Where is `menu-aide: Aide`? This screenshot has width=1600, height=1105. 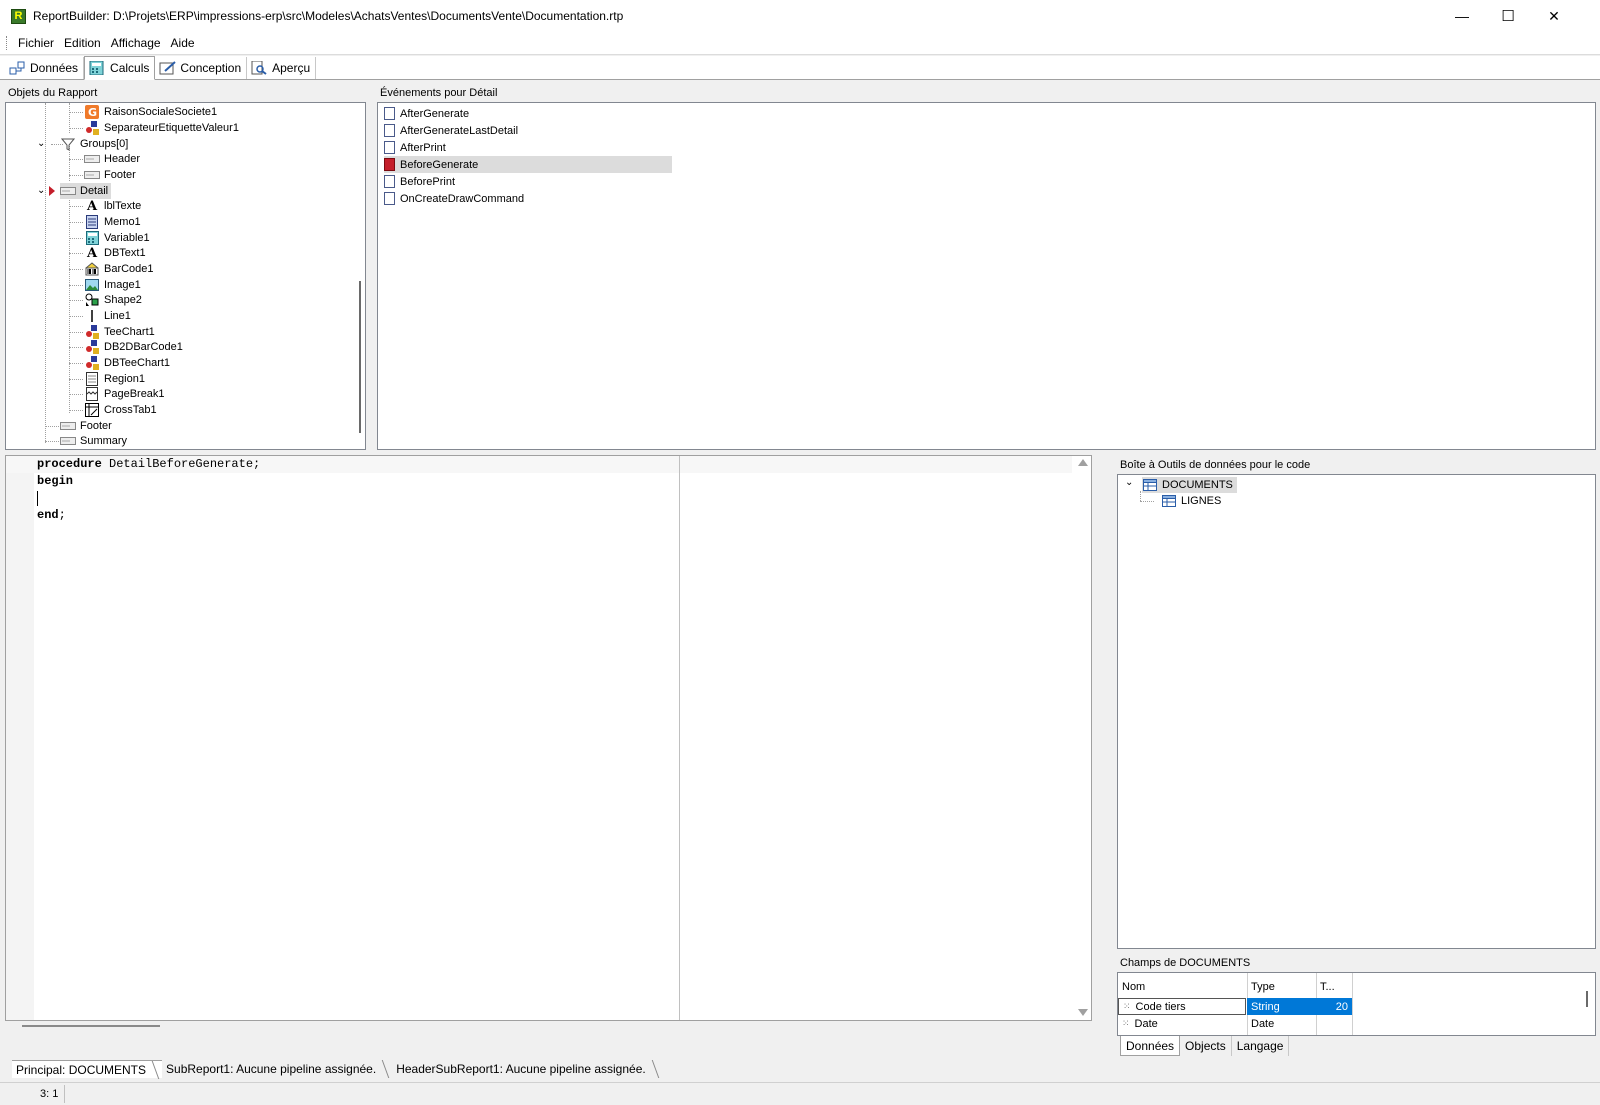
menu-aide: Aide is located at coordinates (183, 43).